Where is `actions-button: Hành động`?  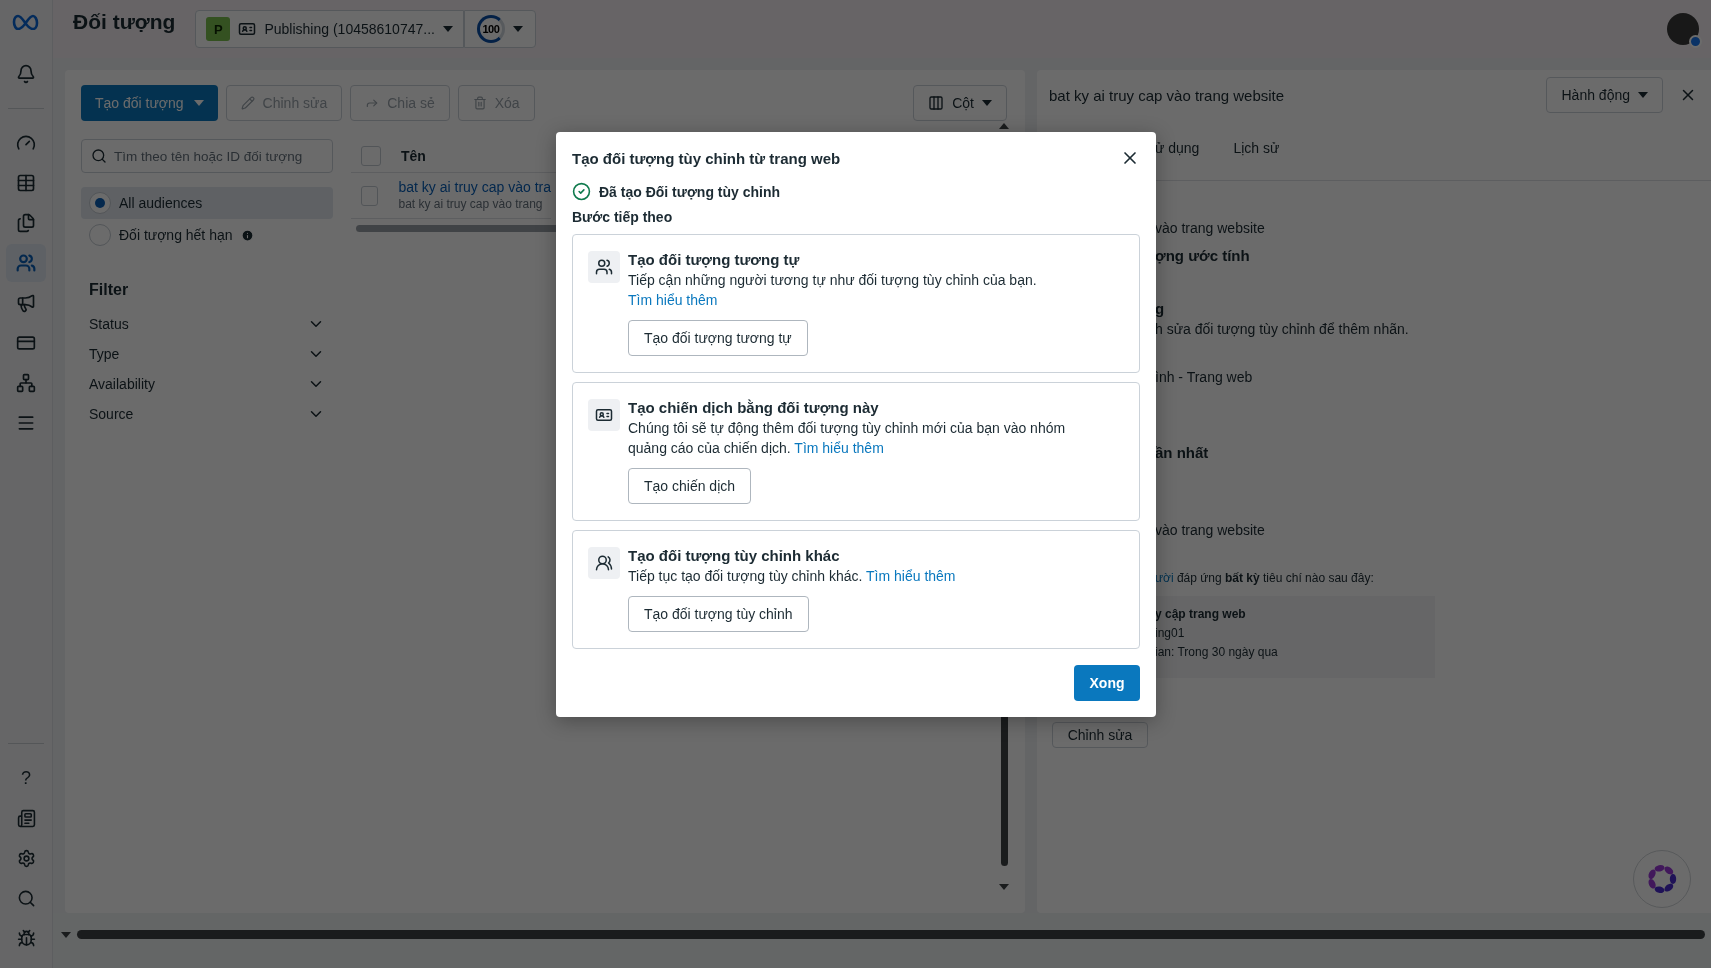
actions-button: Hành động is located at coordinates (1604, 95).